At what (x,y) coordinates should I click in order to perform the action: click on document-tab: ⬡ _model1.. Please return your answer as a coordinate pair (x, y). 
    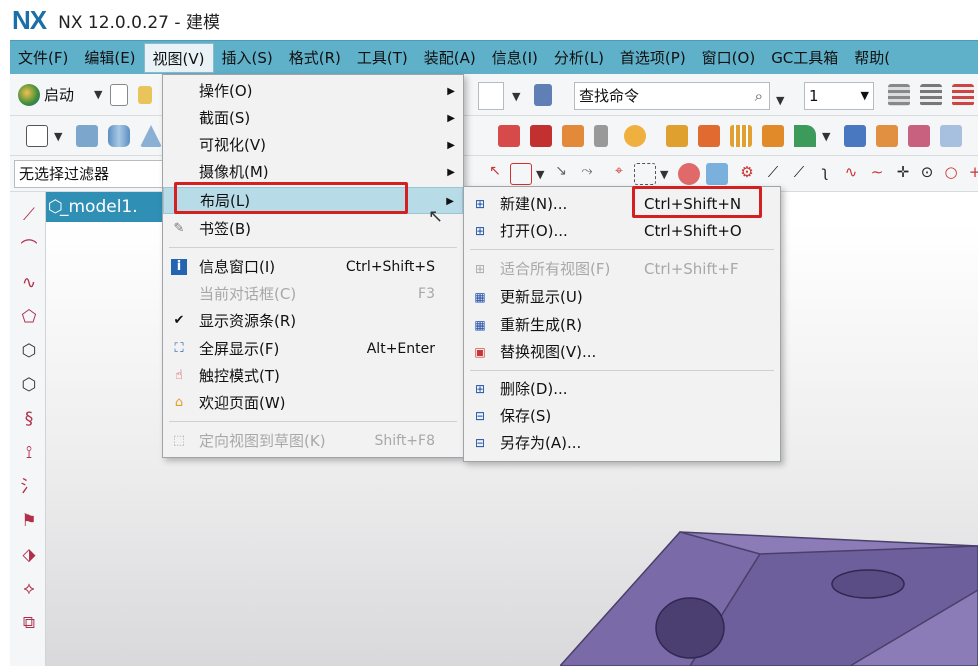
    Looking at the image, I should click on (106, 207).